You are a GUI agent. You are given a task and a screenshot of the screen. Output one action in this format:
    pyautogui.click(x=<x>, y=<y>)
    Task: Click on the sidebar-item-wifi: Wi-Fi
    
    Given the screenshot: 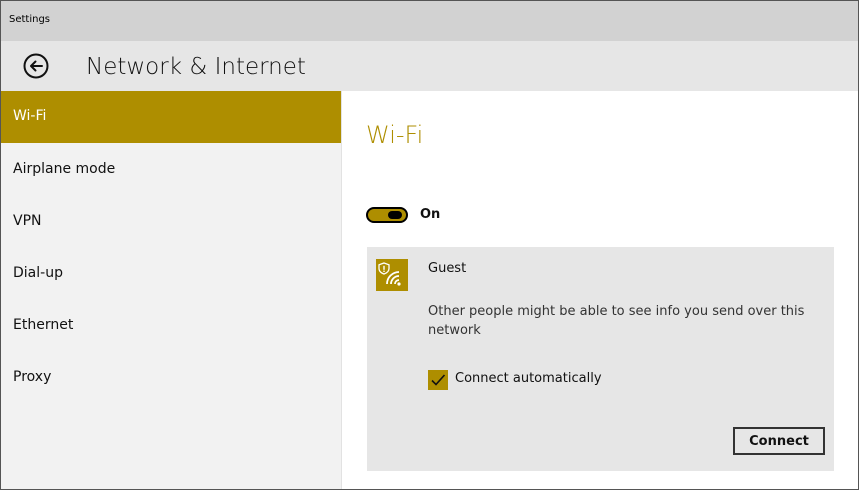 What is the action you would take?
    pyautogui.click(x=171, y=117)
    